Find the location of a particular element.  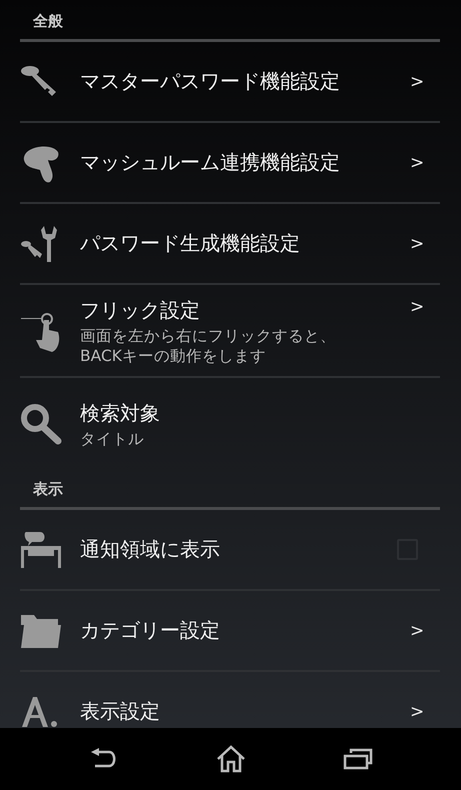

settings-item: 検索対象 タイトル is located at coordinates (230, 423).